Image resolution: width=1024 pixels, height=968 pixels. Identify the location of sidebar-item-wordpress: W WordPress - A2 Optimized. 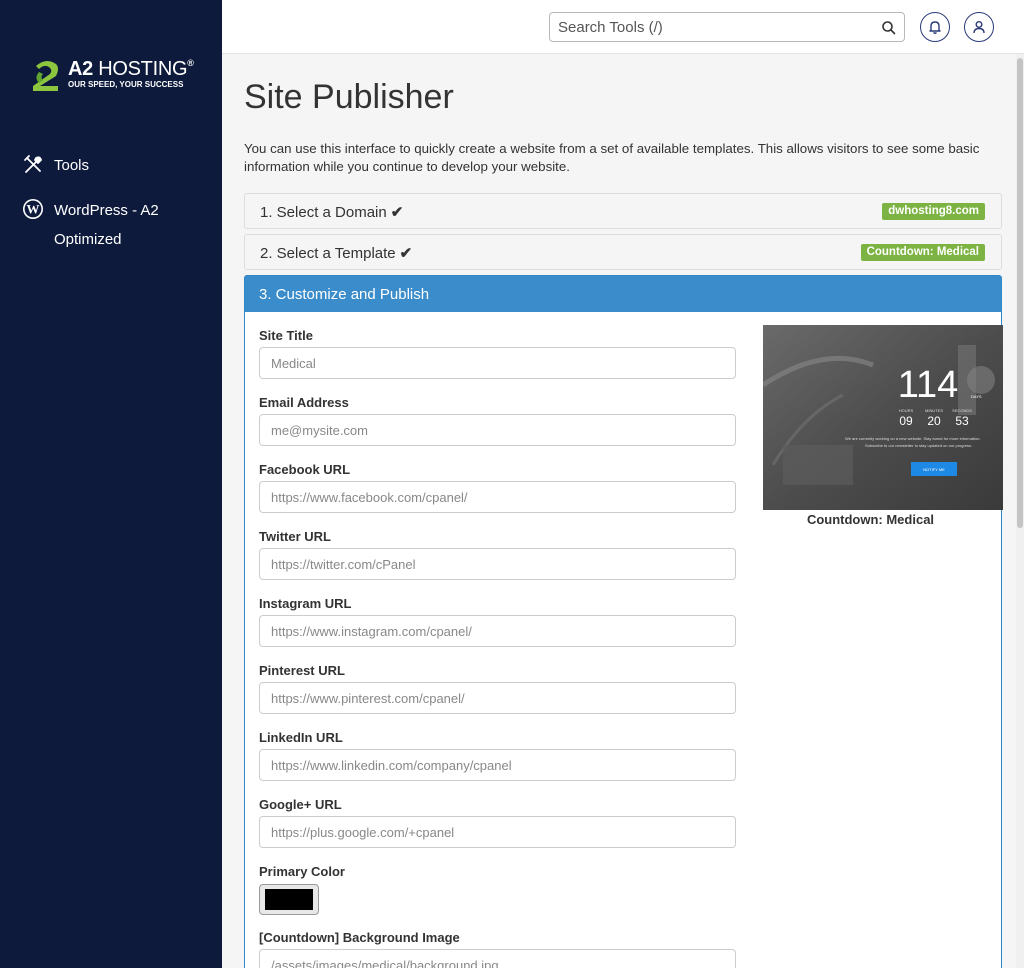
(117, 225).